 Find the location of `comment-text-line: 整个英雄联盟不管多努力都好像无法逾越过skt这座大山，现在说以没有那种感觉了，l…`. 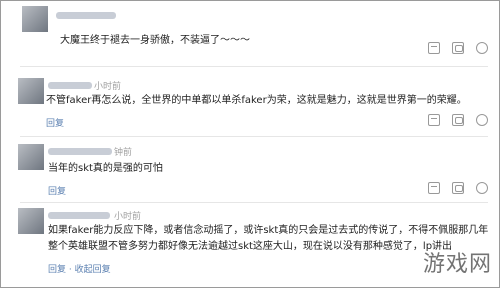

comment-text-line: 整个英雄联盟不管多努力都好像无法逾越过skt这座大山，现在说以没有那种感觉了，l… is located at coordinates (250, 246).